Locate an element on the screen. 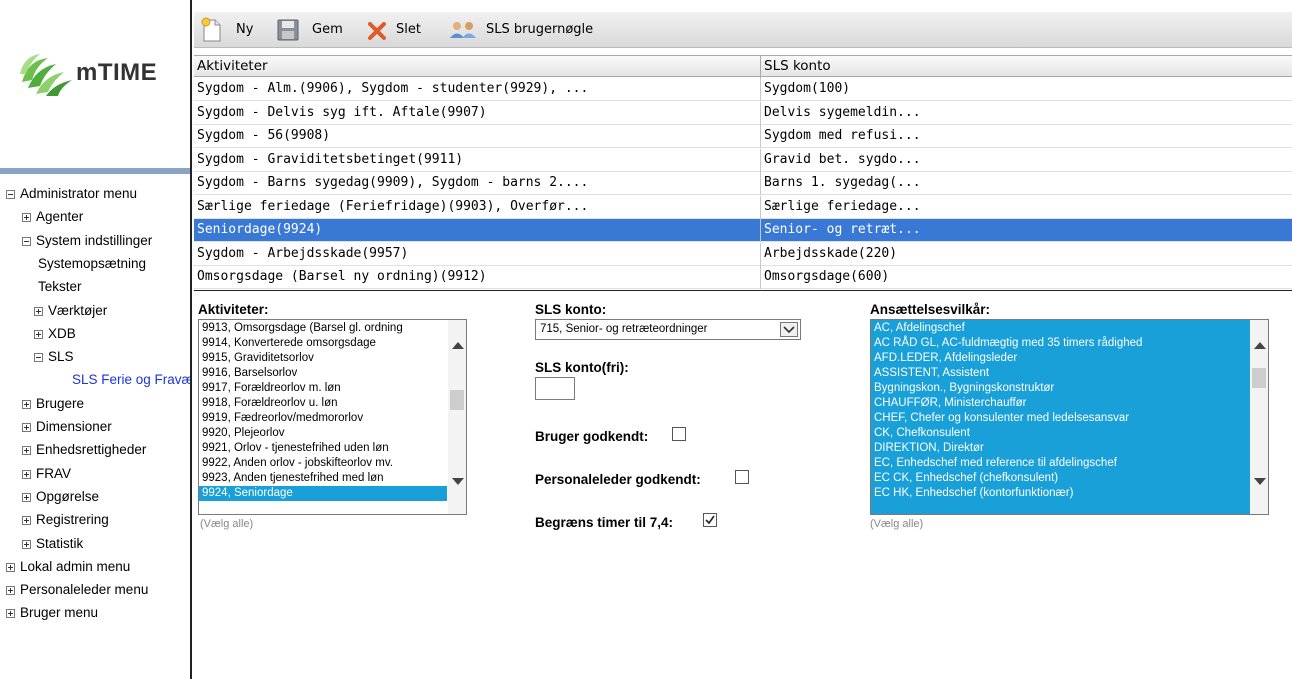 The height and width of the screenshot is (679, 1292). nav-item-frav: FRAV is located at coordinates (46, 474).